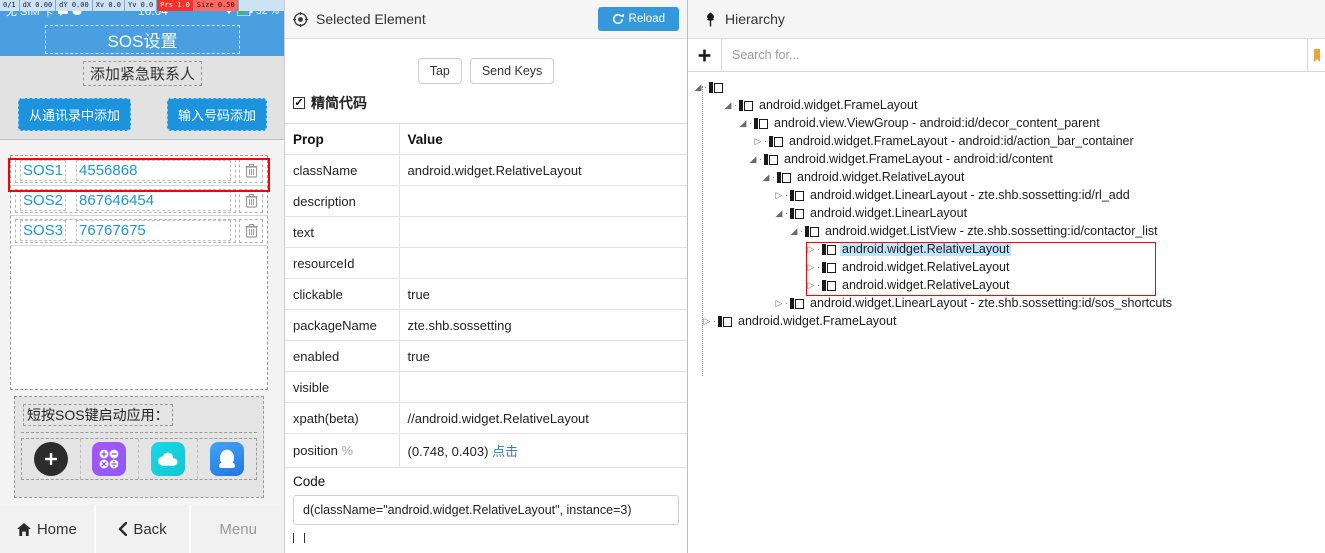 The width and height of the screenshot is (1325, 553). Describe the element at coordinates (153, 230) in the screenshot. I see `contact-number: 76767675` at that location.